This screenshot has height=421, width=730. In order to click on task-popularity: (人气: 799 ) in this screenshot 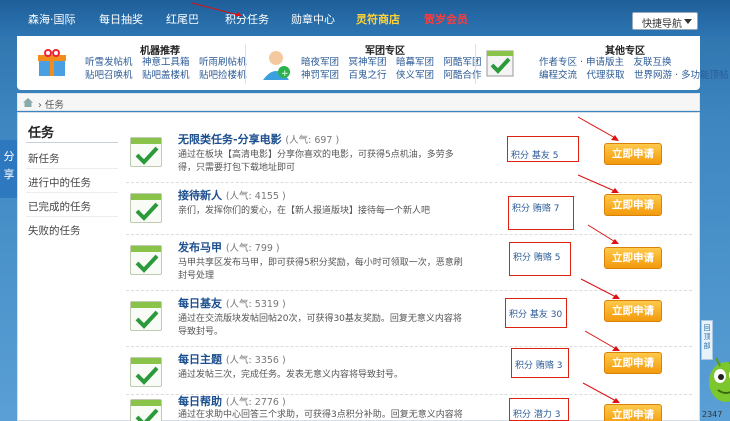, I will do `click(252, 248)`.